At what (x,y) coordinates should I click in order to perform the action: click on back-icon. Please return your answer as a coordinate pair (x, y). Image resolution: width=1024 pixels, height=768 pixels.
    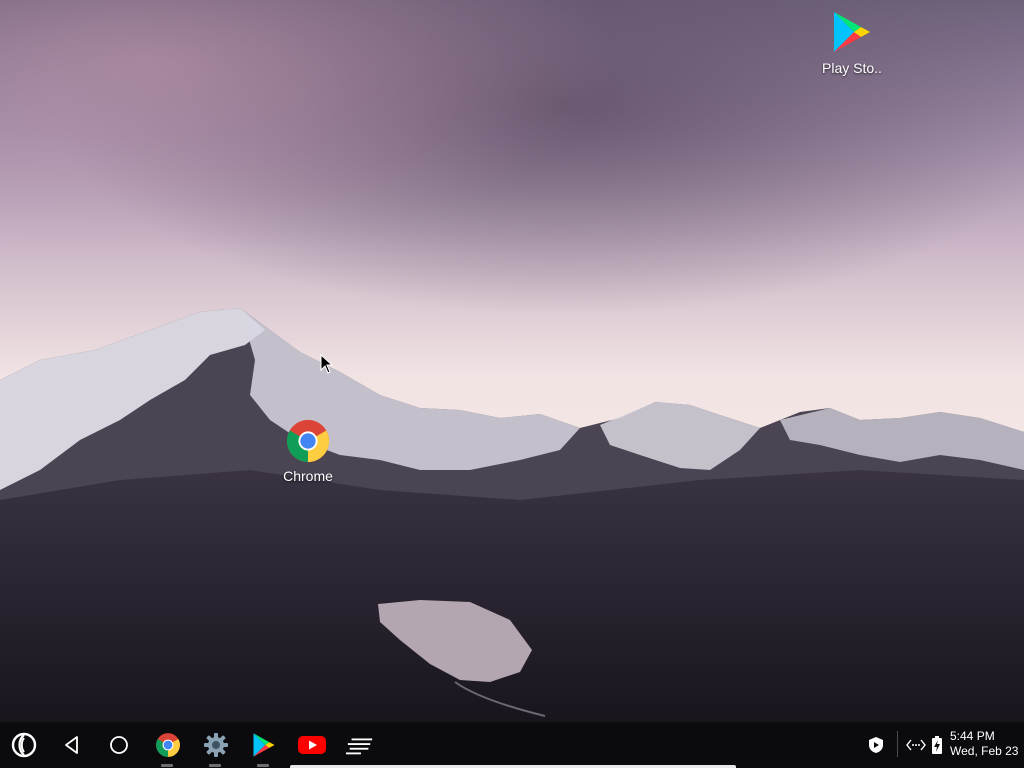
    Looking at the image, I should click on (71, 745).